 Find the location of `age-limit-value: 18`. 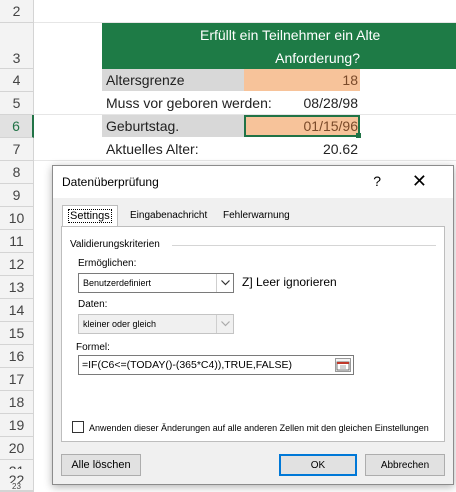

age-limit-value: 18 is located at coordinates (350, 80).